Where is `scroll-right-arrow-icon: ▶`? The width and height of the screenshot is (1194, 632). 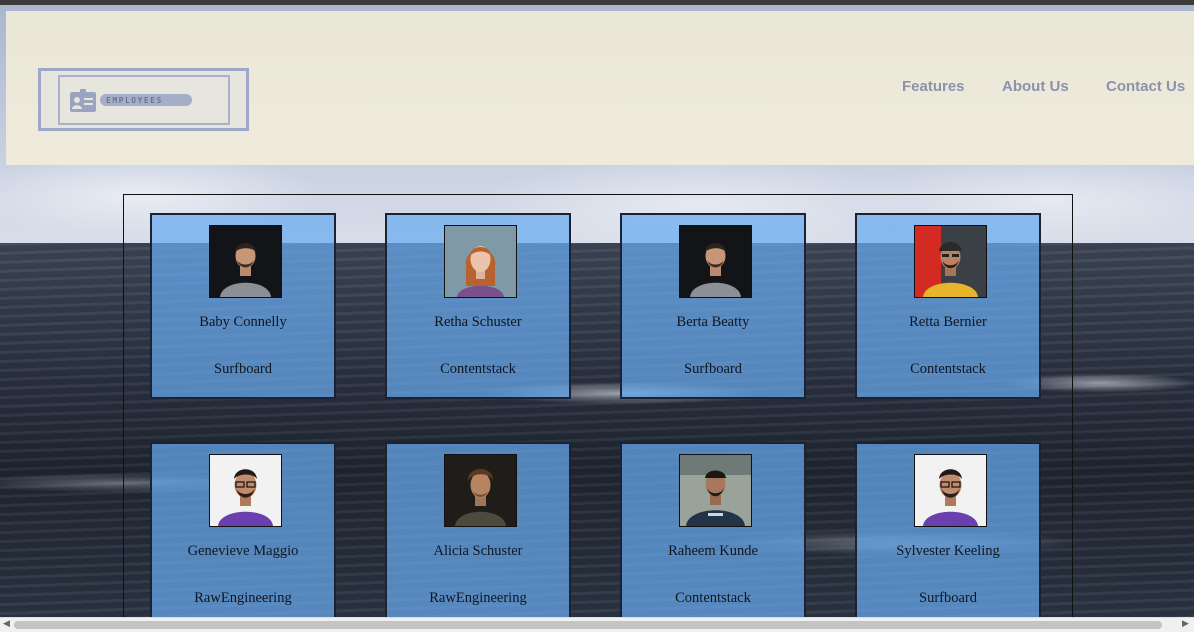
scroll-right-arrow-icon: ▶ is located at coordinates (1185, 624).